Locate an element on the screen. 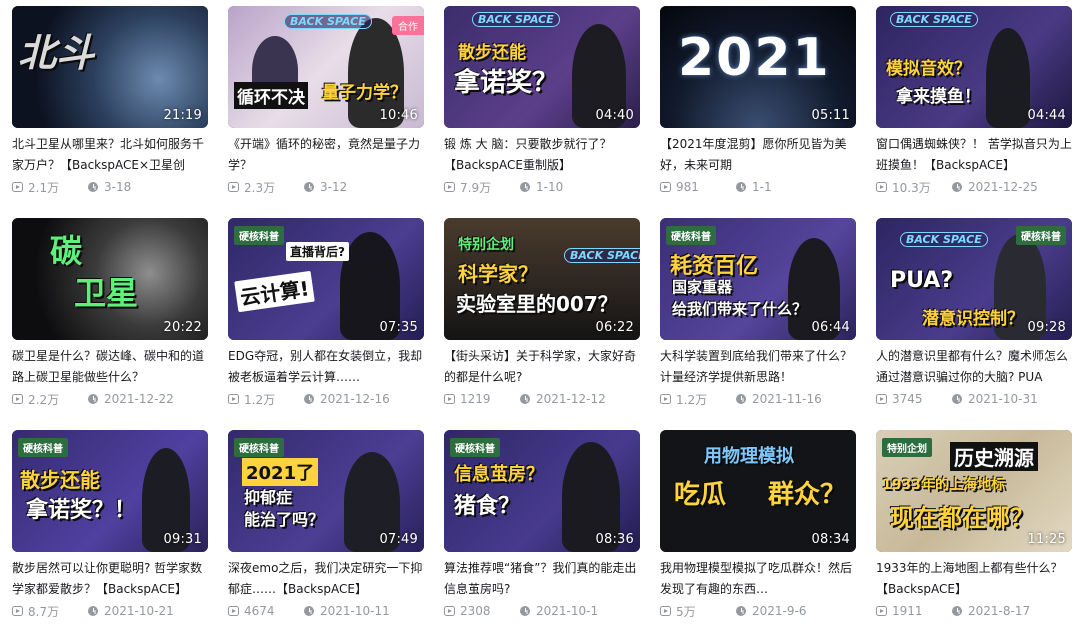 The image size is (1080, 625). thumbnail-caption: 1933年的上海地标 is located at coordinates (943, 485).